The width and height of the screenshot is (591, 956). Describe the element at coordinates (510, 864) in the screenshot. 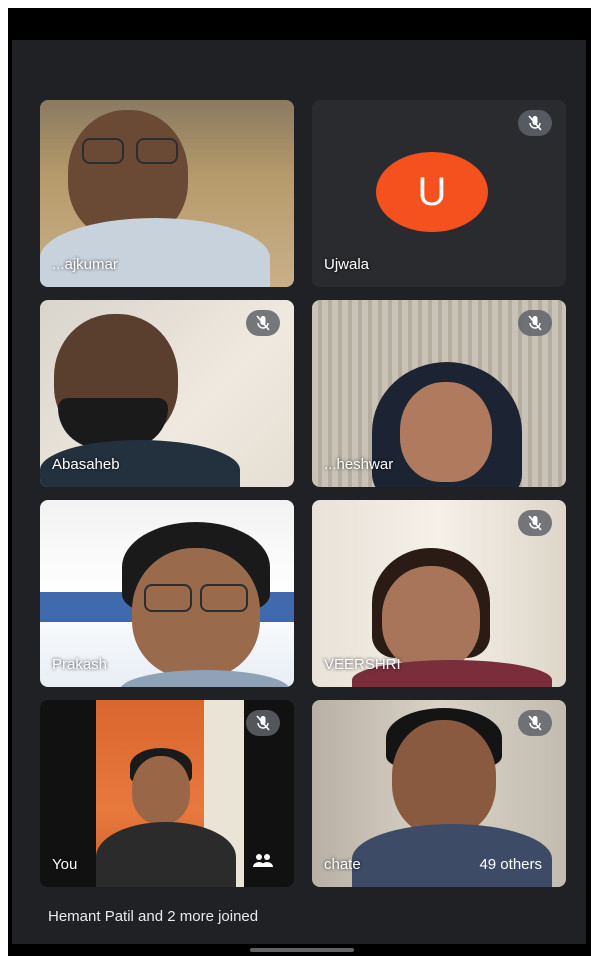

I see `others-count: 49 others` at that location.